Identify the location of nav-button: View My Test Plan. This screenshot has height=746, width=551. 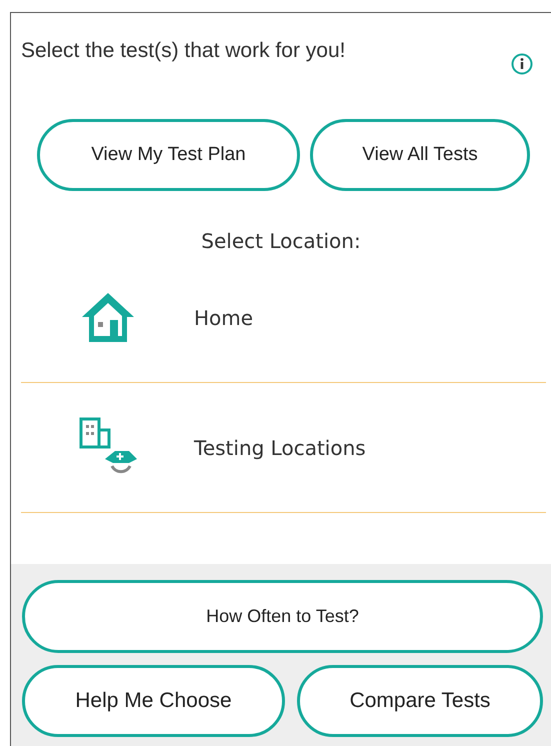
(168, 155).